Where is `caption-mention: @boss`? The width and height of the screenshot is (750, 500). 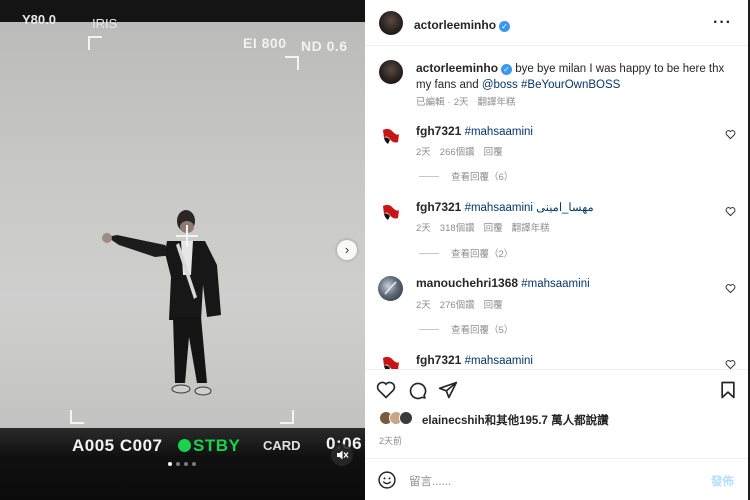 caption-mention: @boss is located at coordinates (500, 85).